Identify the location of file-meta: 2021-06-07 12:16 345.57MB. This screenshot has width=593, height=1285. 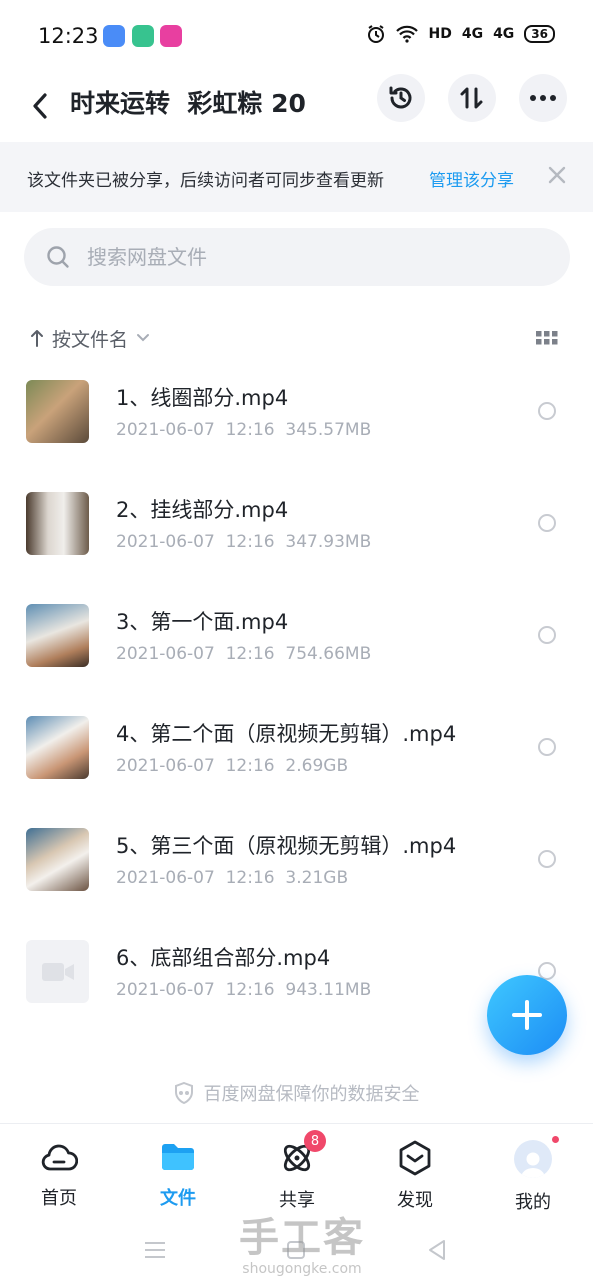
(244, 430).